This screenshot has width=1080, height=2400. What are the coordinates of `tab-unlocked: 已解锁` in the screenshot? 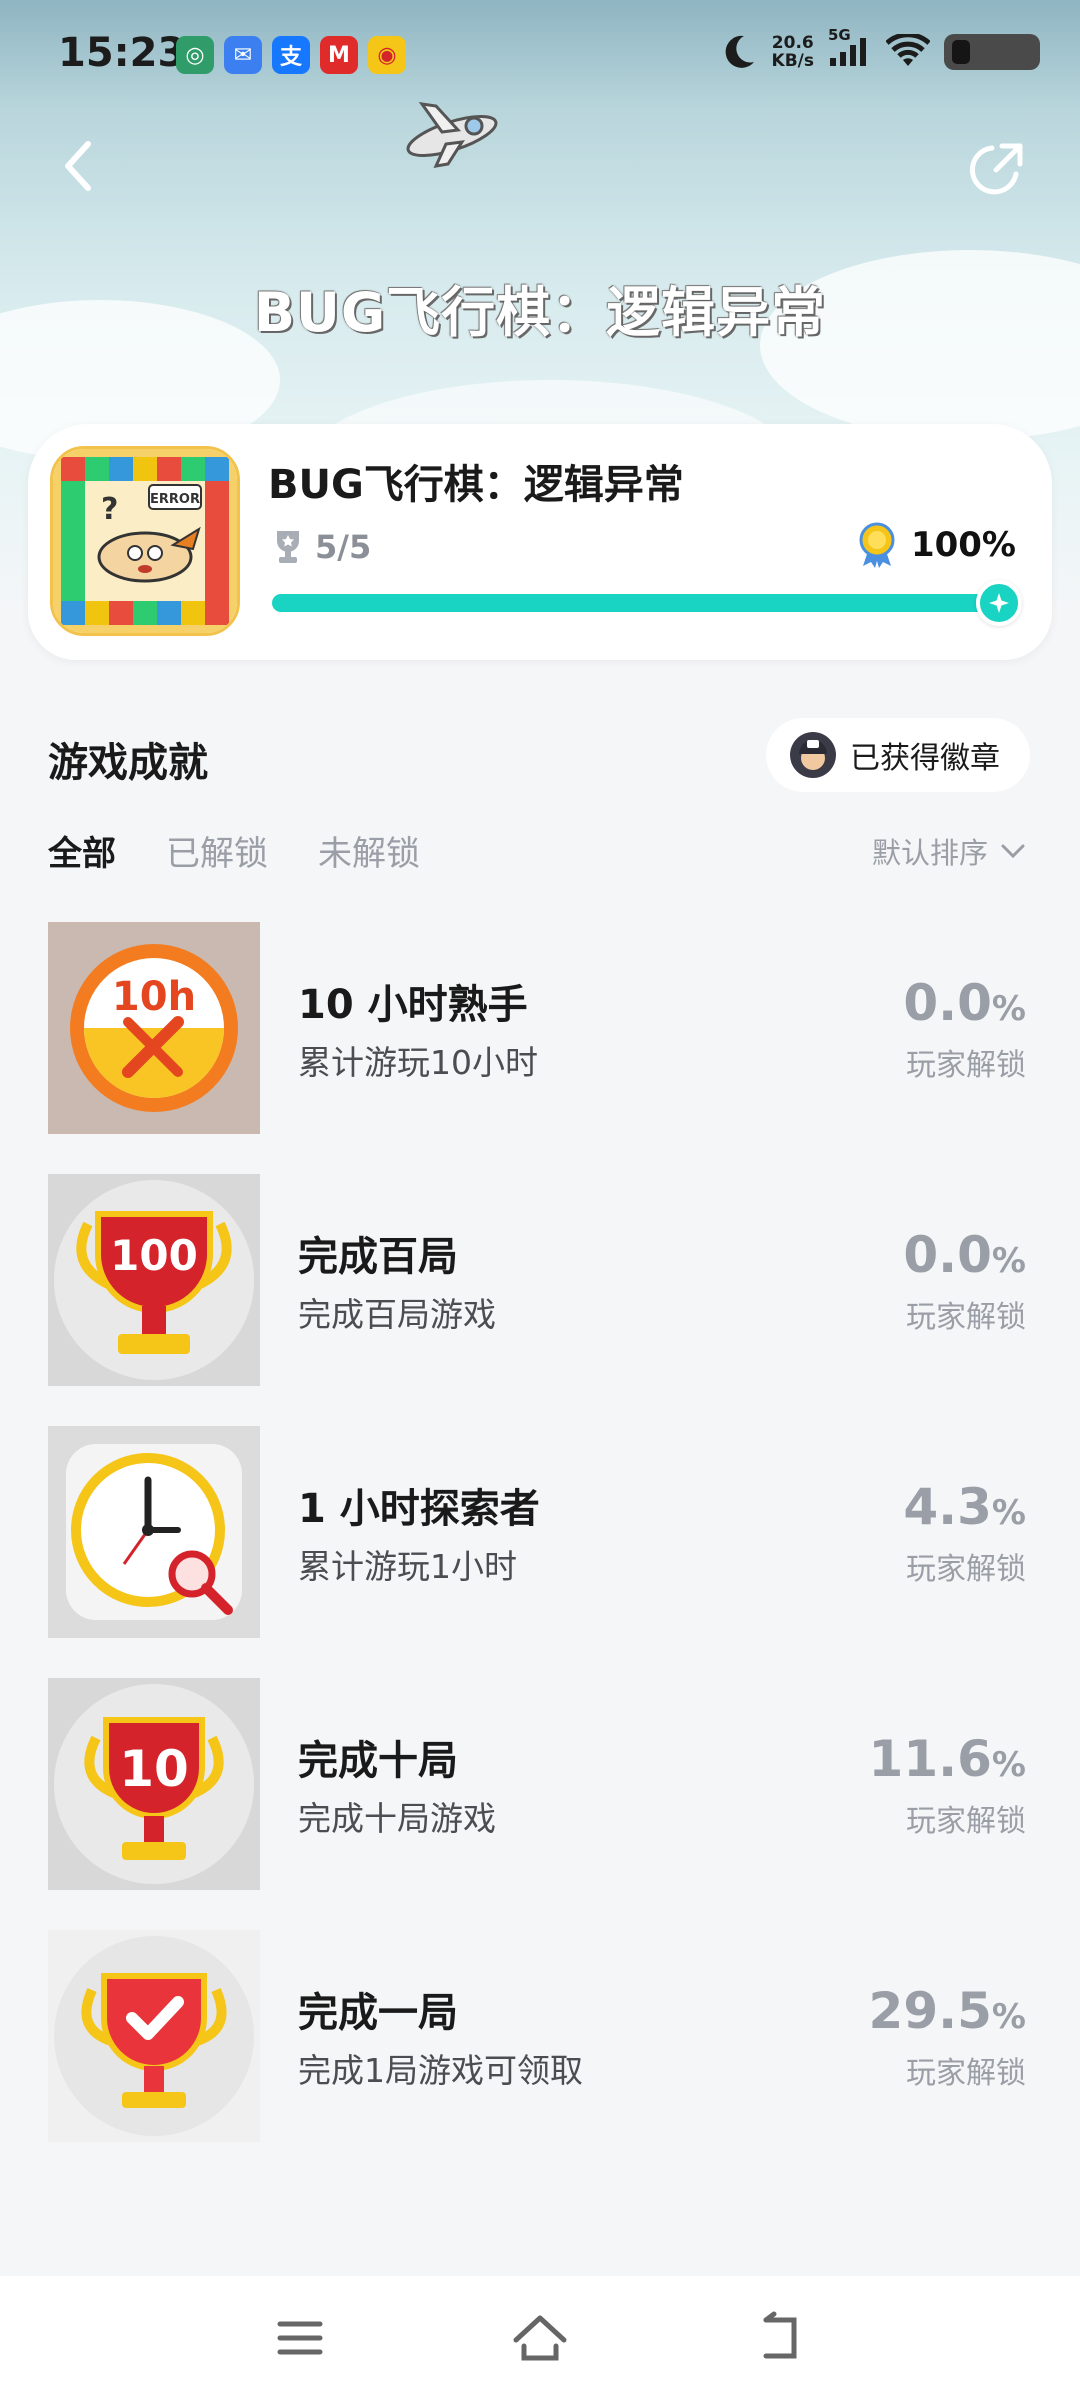 It's located at (217, 850).